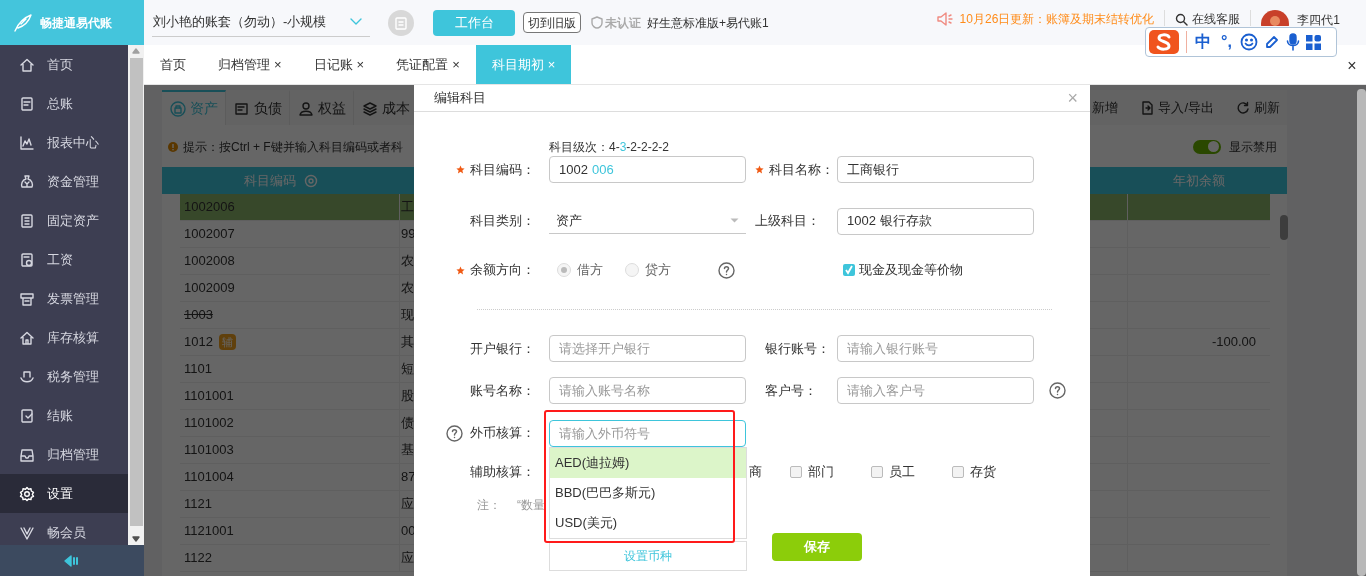  I want to click on table-cell-text: 债, so click(407, 423).